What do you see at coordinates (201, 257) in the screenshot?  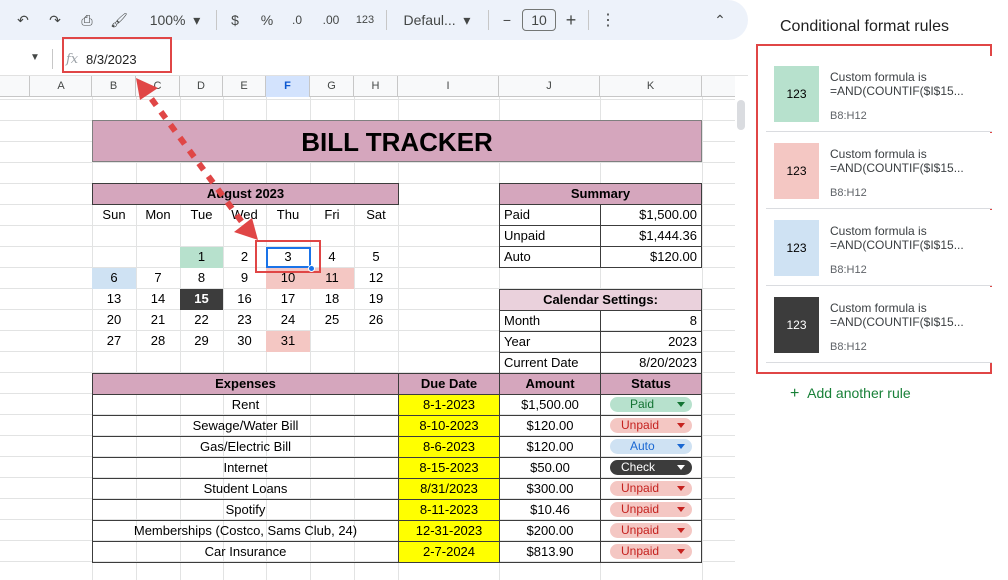 I see `calendar-day: 1` at bounding box center [201, 257].